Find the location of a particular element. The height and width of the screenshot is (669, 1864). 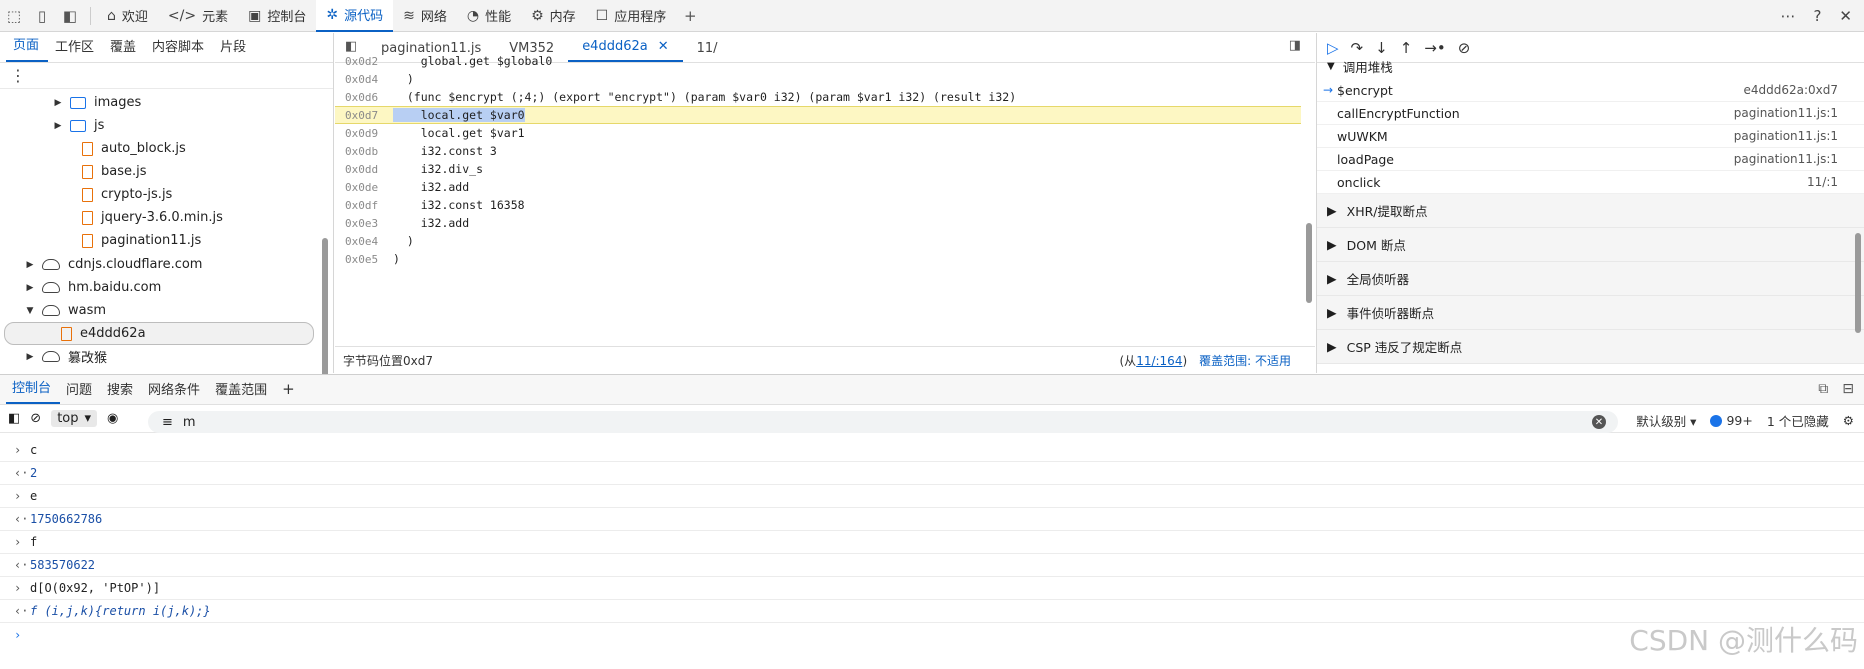

frame-location: e4ddd62a:0xd7 is located at coordinates (1790, 90).